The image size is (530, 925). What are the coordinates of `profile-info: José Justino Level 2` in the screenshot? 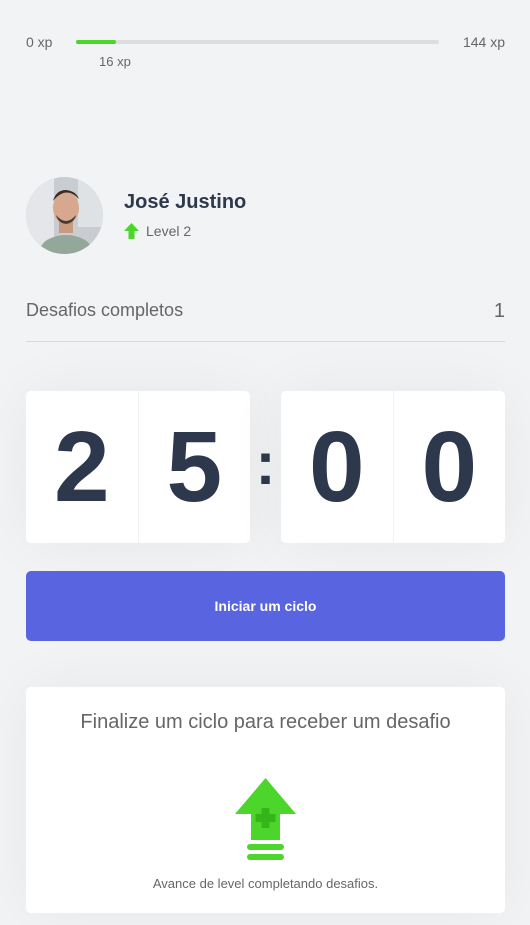 It's located at (185, 215).